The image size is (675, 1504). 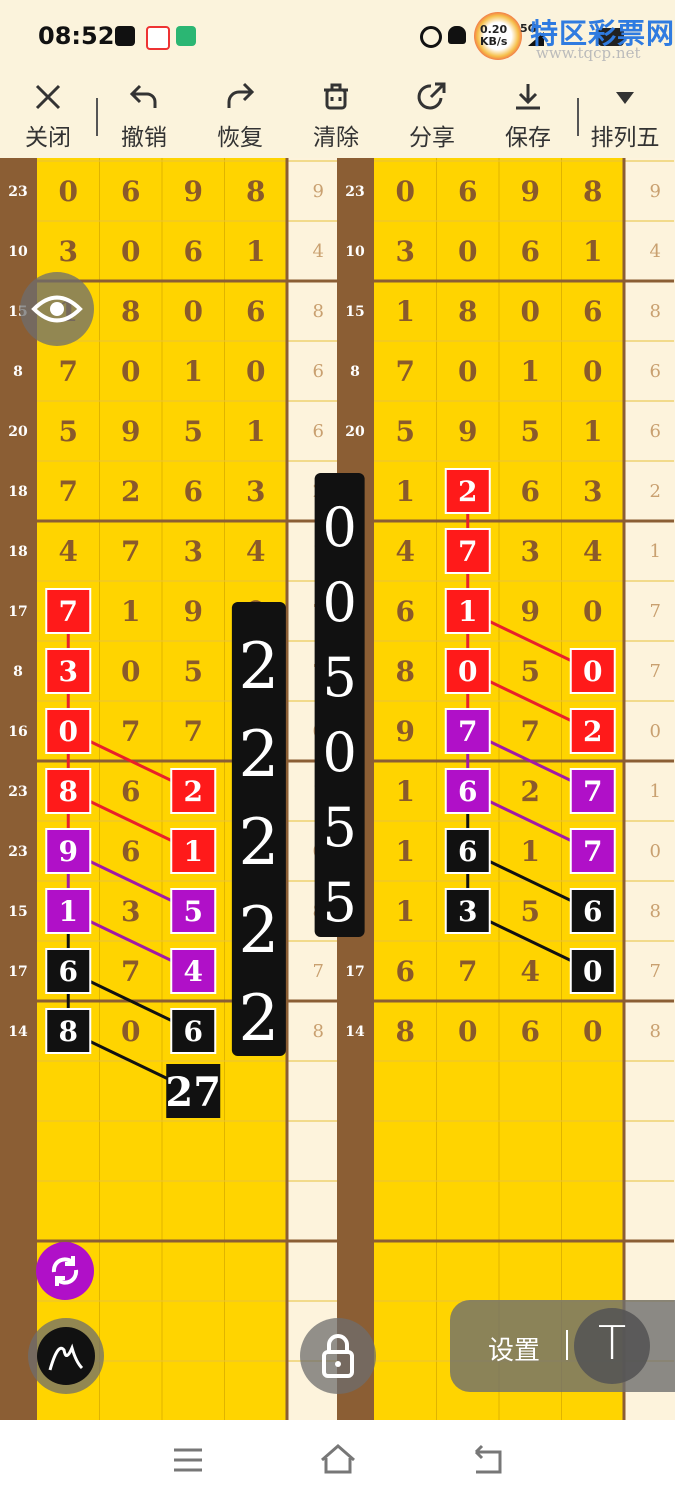 What do you see at coordinates (467, 731) in the screenshot?
I see `marked-digit: 7` at bounding box center [467, 731].